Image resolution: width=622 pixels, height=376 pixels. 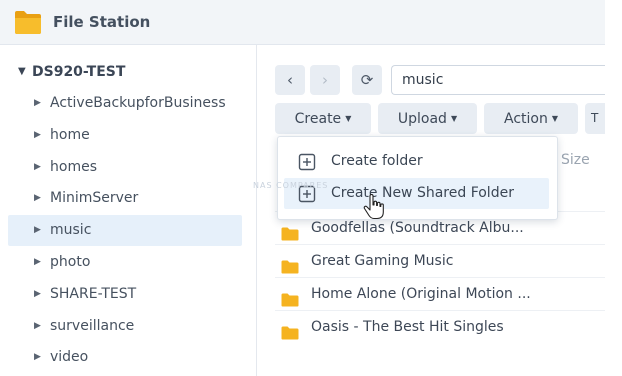 What do you see at coordinates (373, 207) in the screenshot?
I see `hand-cursor-icon` at bounding box center [373, 207].